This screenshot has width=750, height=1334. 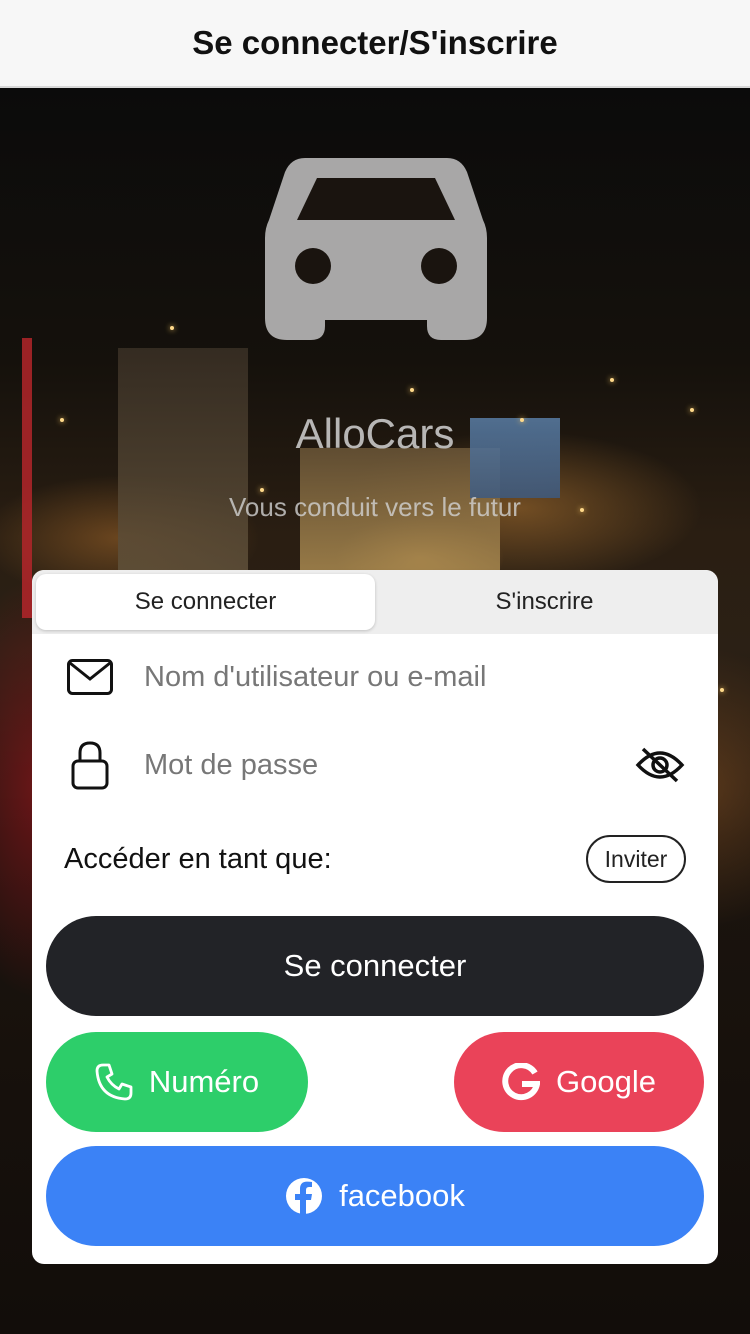 I want to click on facebook-login-label: facebook, so click(x=402, y=1195).